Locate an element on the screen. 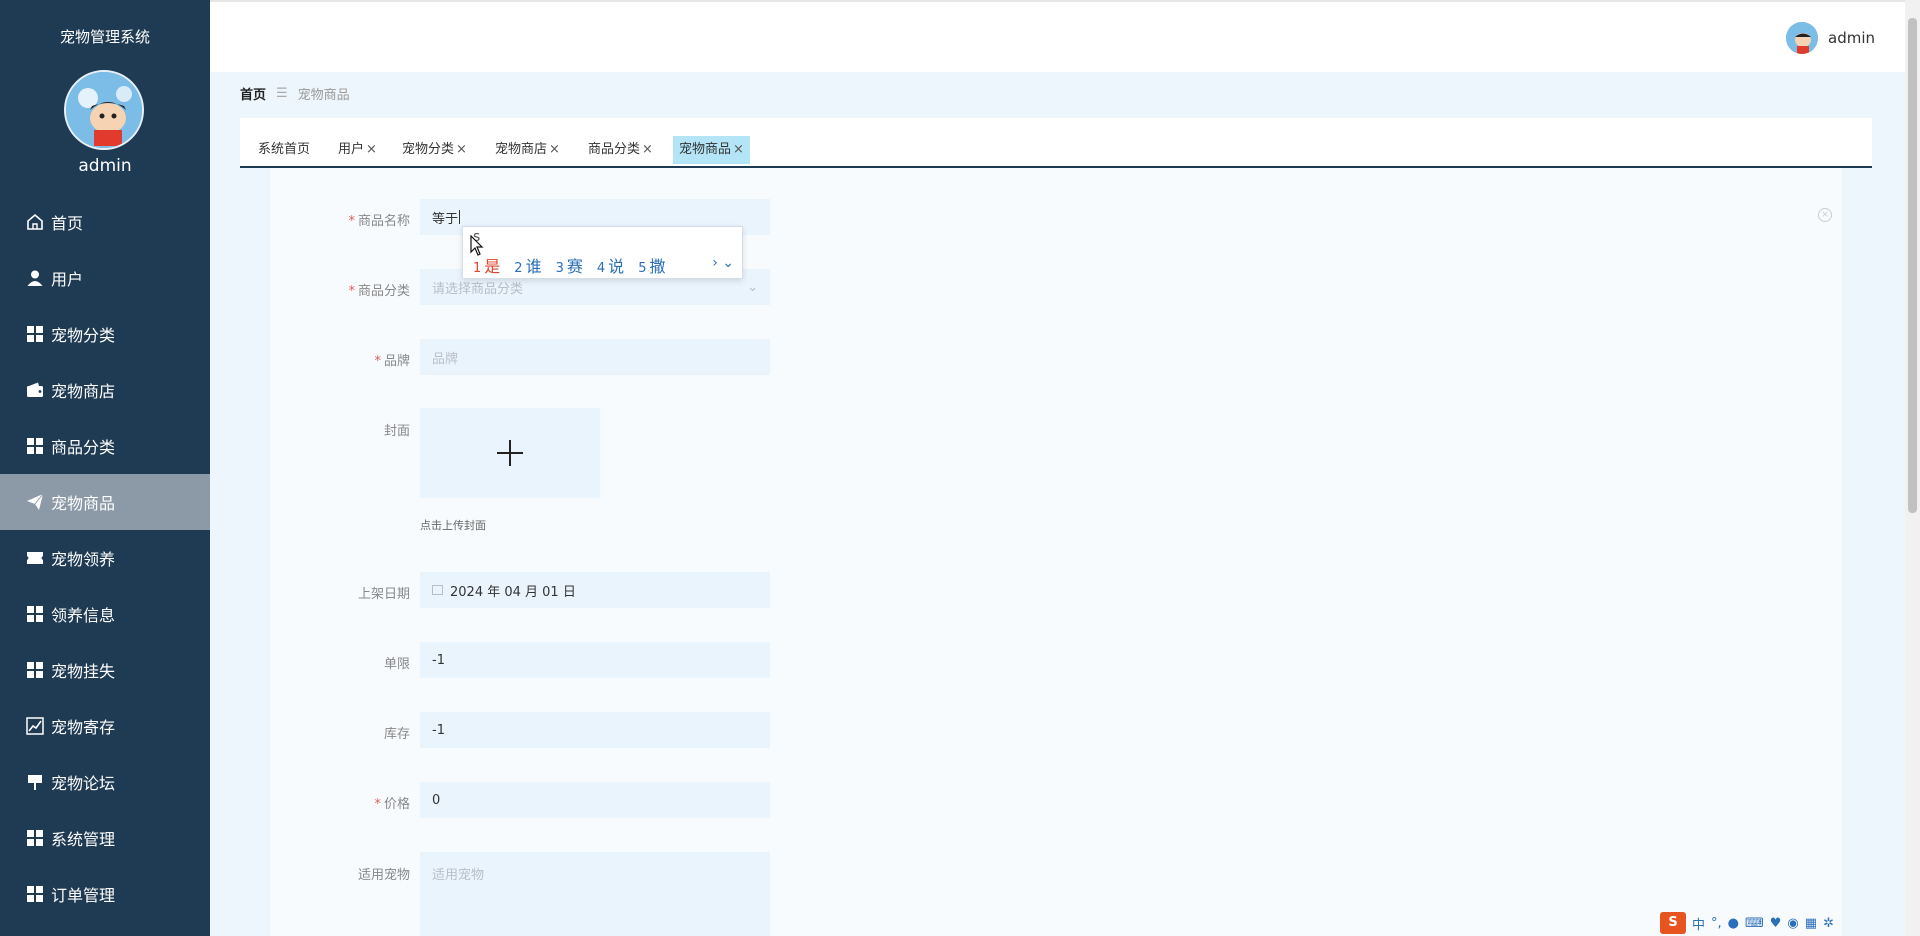 The image size is (1920, 936). ime-candidate-list: 1是 2谁 3赛 4说 5撒 is located at coordinates (576, 265).